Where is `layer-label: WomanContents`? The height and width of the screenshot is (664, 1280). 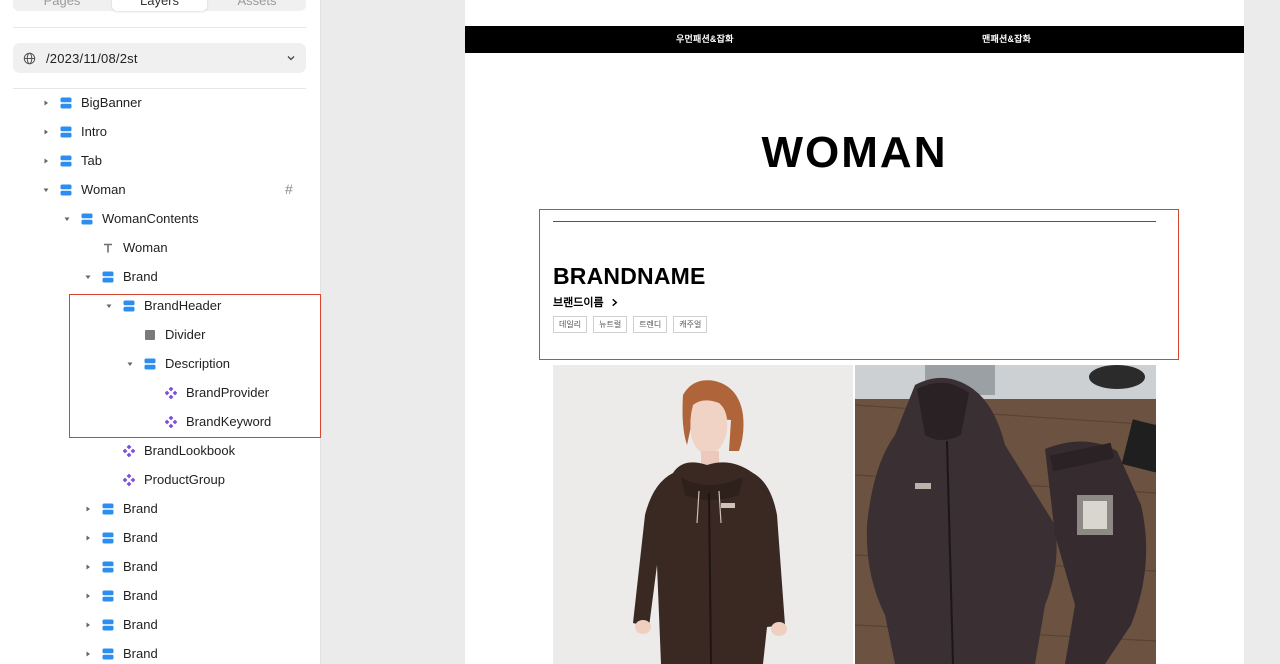
layer-label: WomanContents is located at coordinates (150, 218).